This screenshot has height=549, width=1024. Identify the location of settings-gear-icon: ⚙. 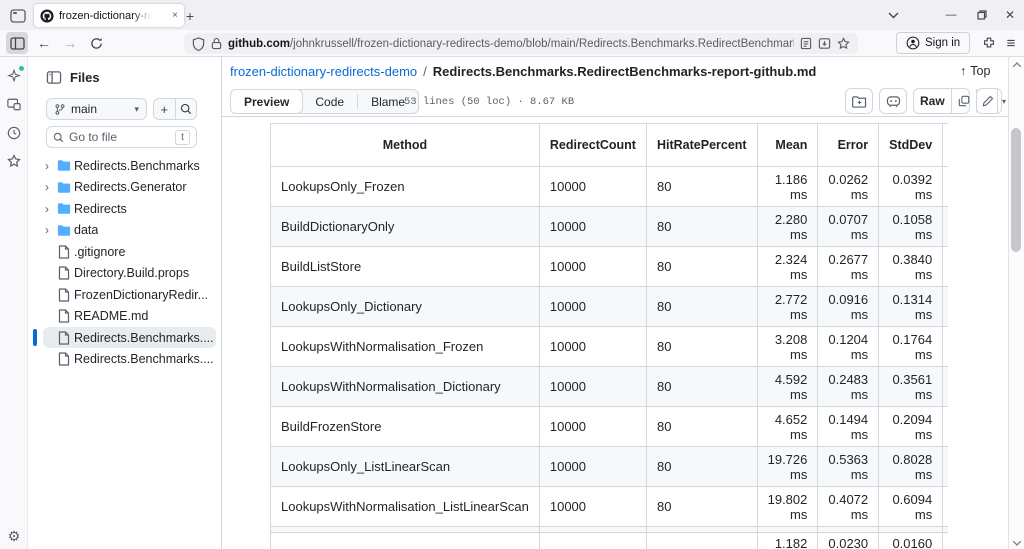
(14, 536).